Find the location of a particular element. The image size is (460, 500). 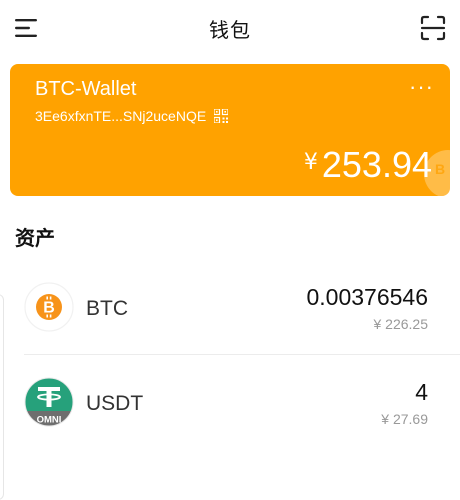

asset-amount: 4 is located at coordinates (421, 392).